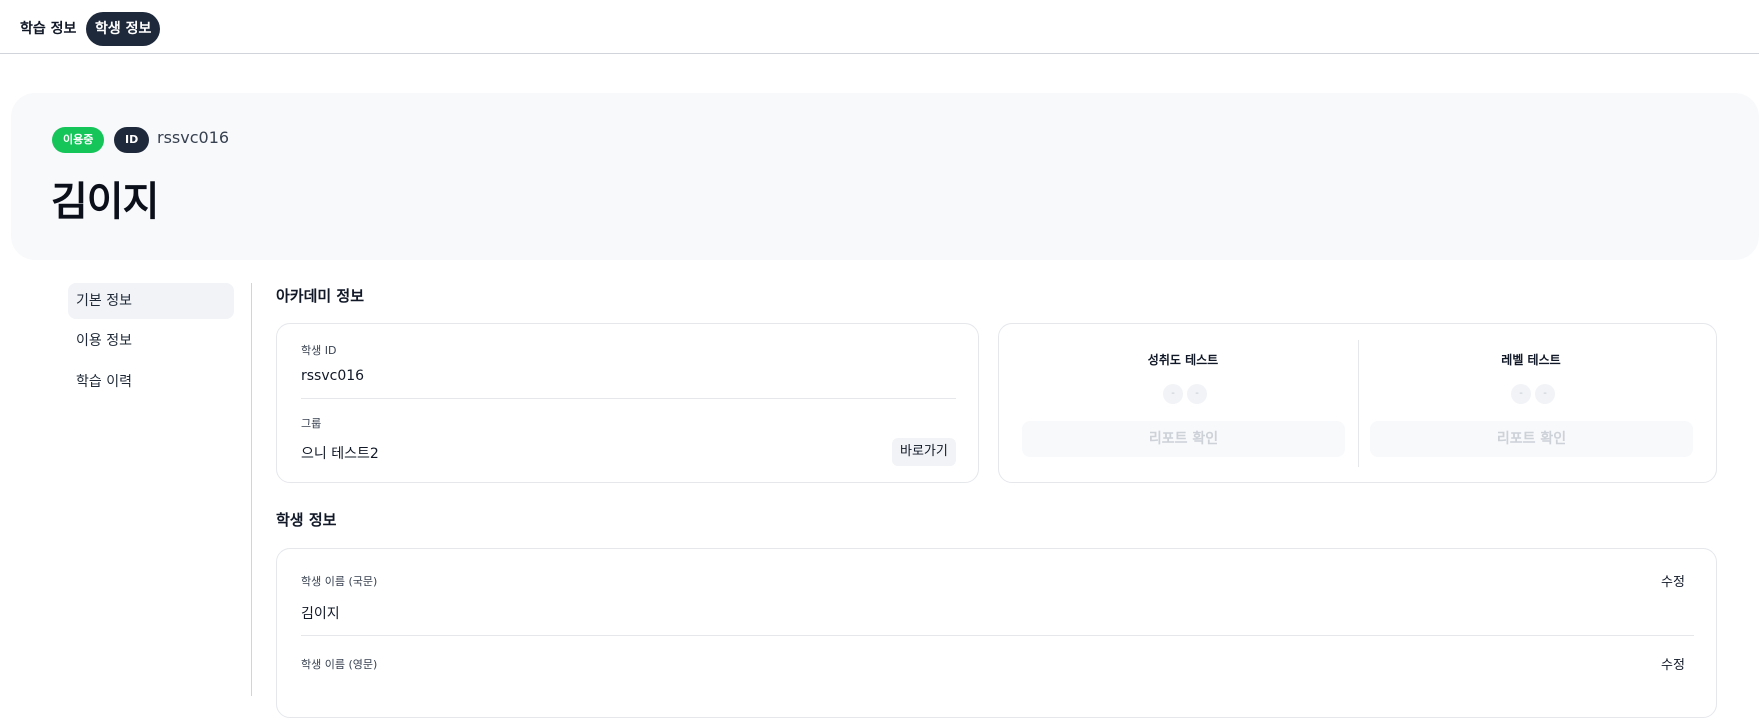  What do you see at coordinates (320, 296) in the screenshot?
I see `academy-section-title: 아카데미 정보` at bounding box center [320, 296].